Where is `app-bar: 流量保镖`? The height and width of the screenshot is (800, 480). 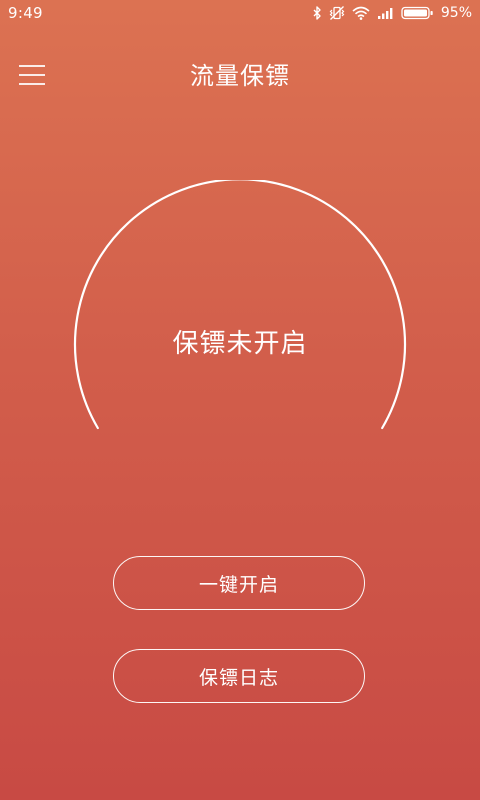 app-bar: 流量保镖 is located at coordinates (240, 73).